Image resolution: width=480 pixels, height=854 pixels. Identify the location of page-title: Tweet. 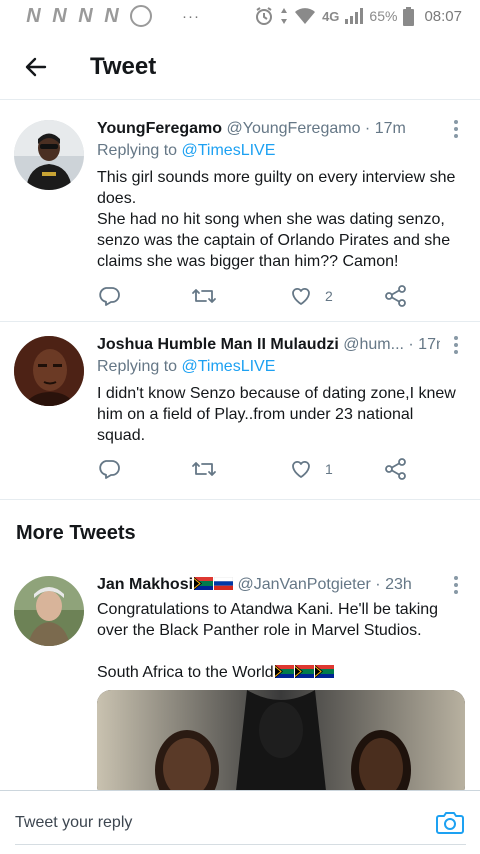
(123, 66).